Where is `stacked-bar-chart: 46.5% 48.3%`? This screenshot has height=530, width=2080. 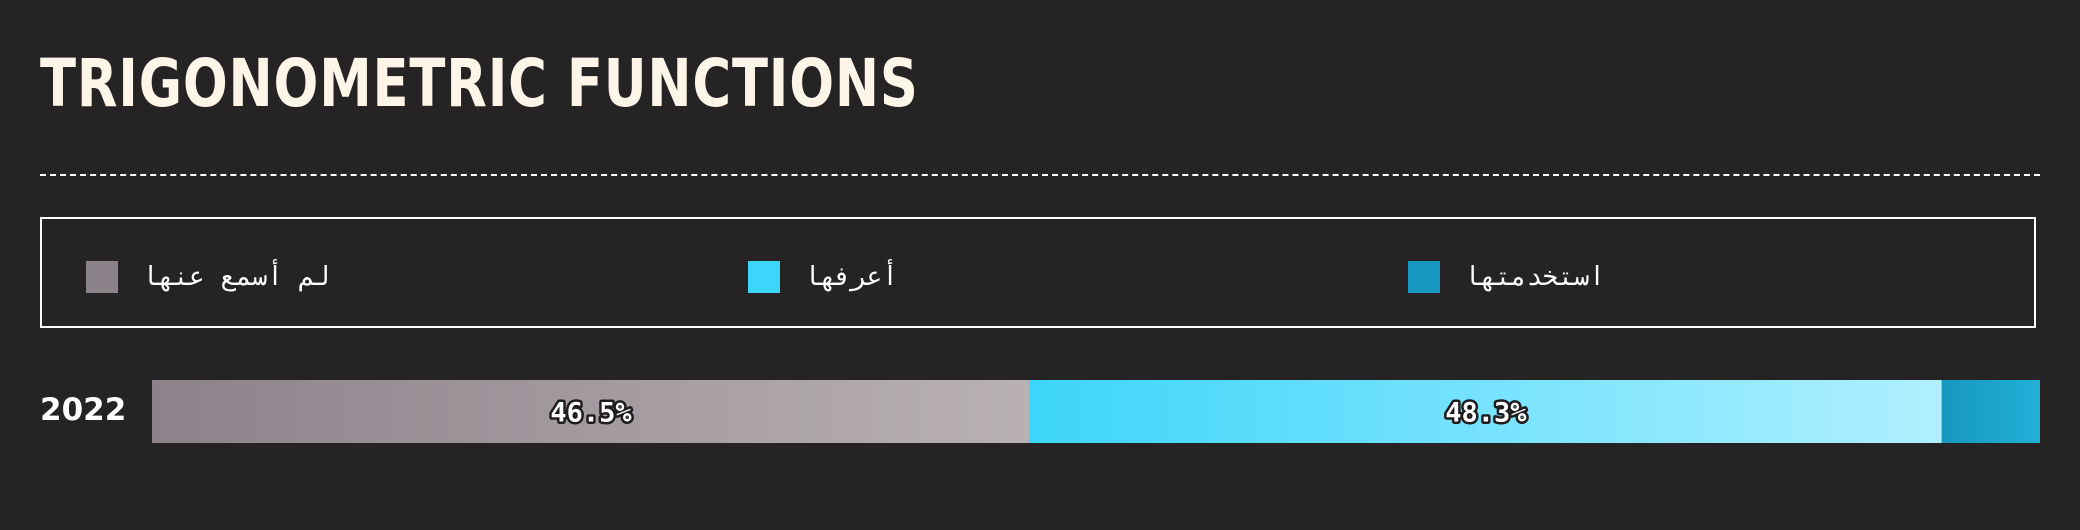 stacked-bar-chart: 46.5% 48.3% is located at coordinates (1096, 411).